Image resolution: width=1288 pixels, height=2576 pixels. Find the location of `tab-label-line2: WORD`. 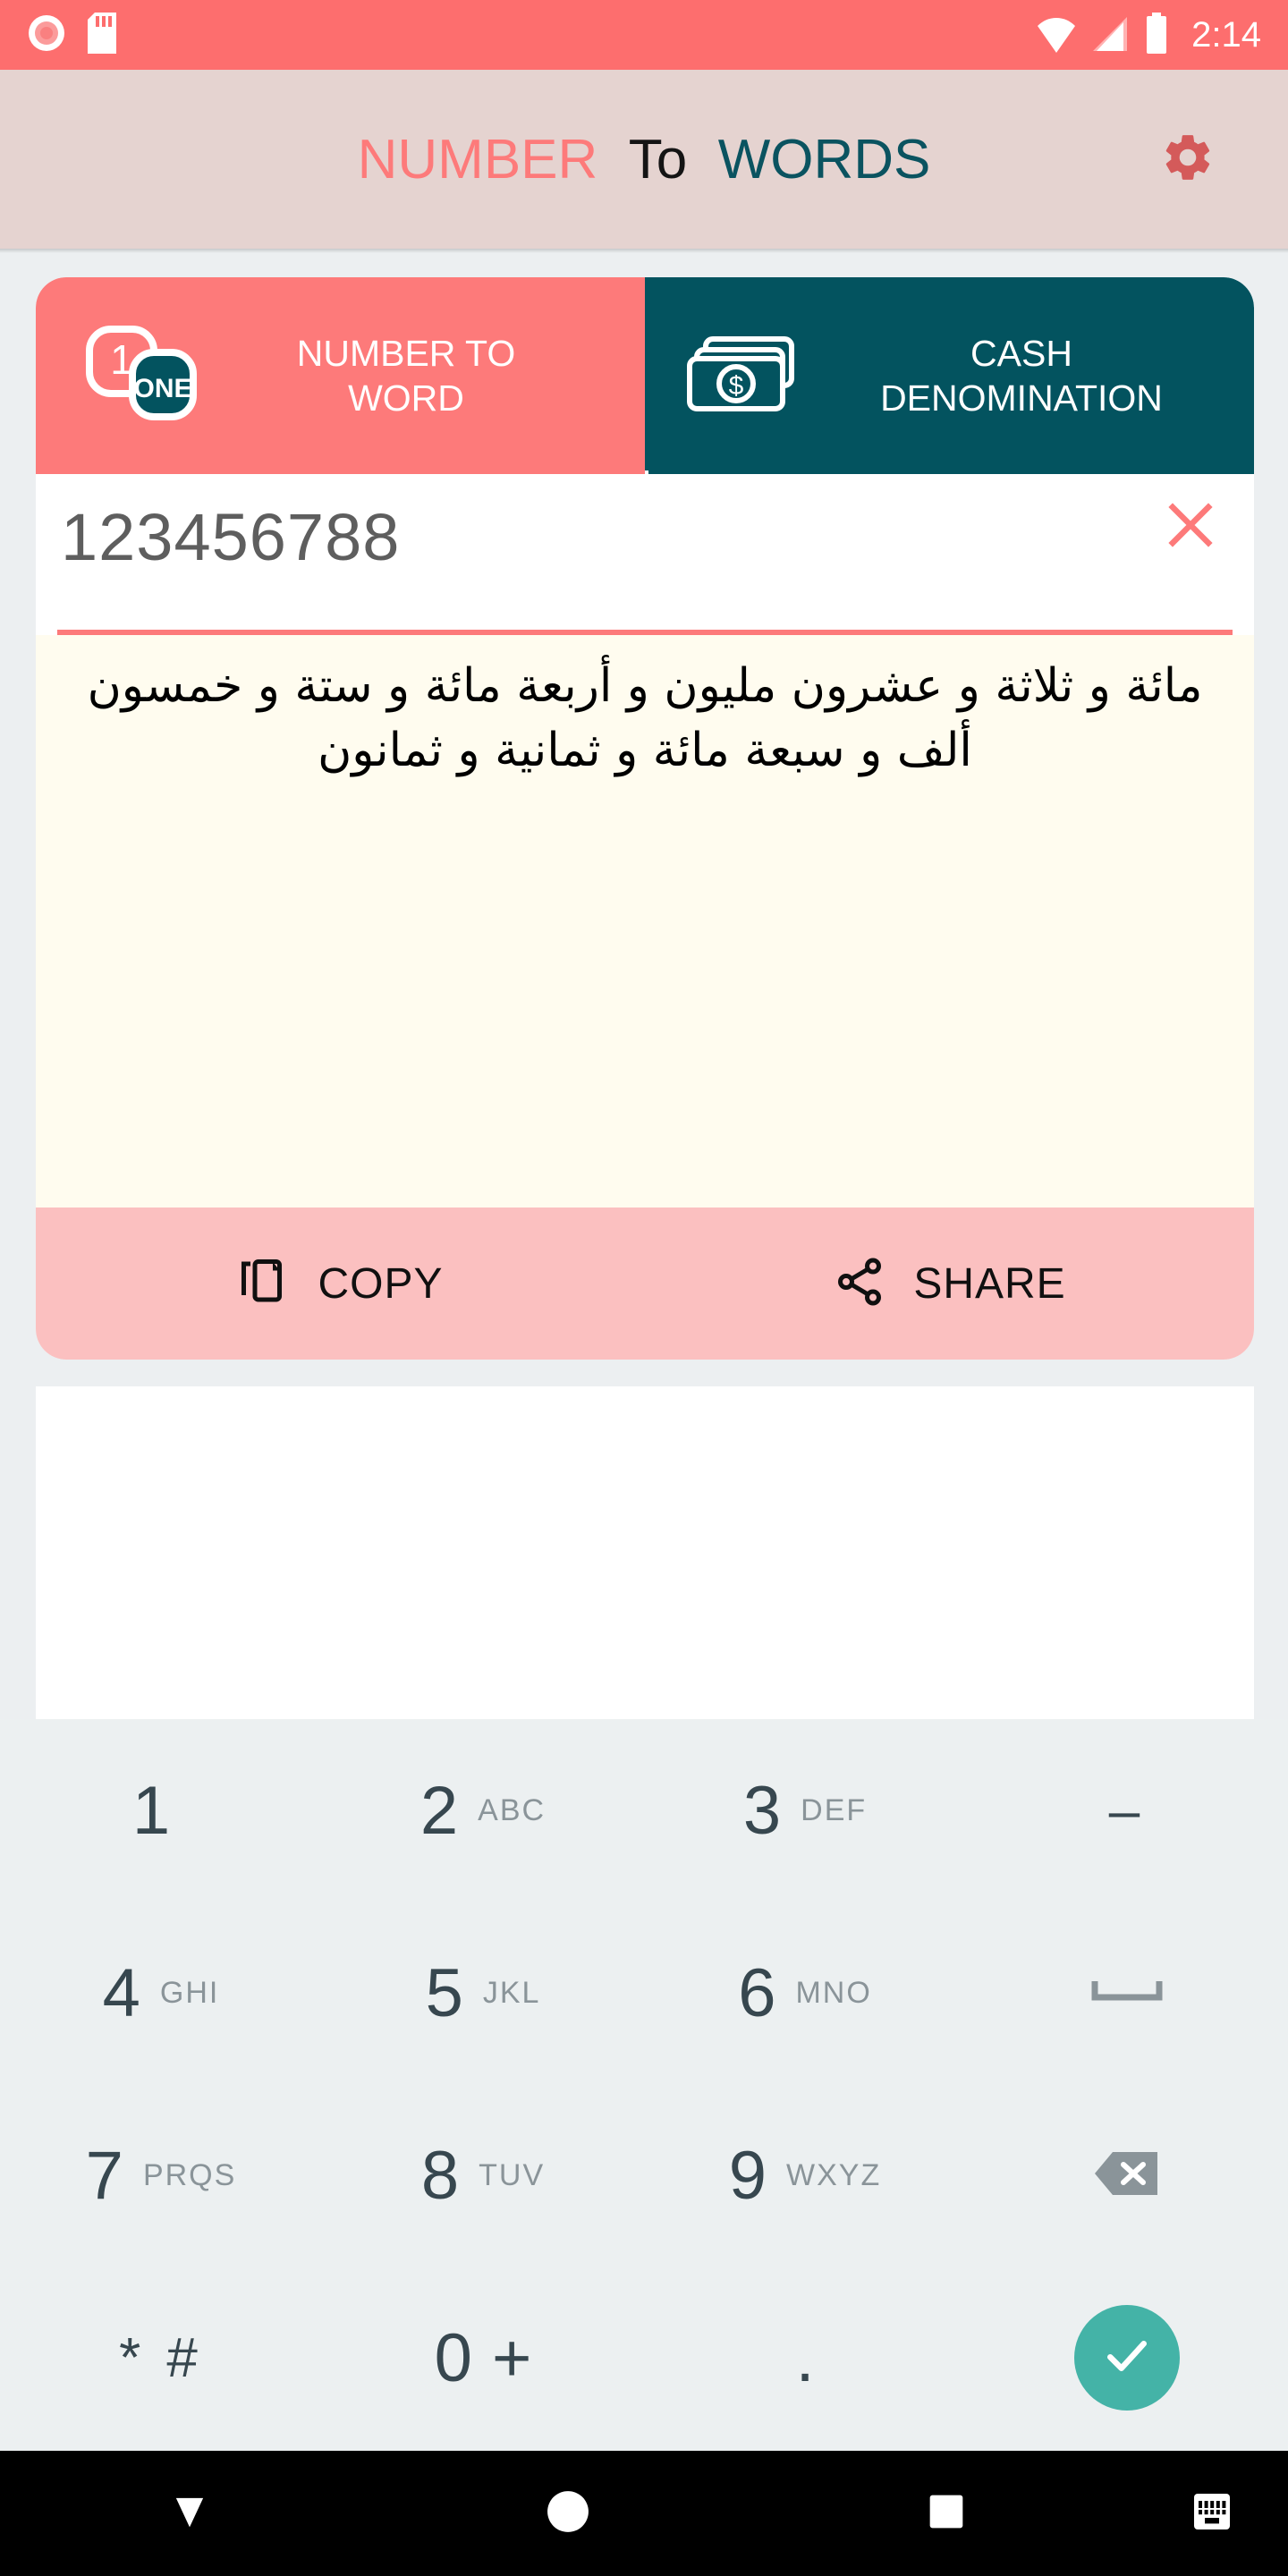

tab-label-line2: WORD is located at coordinates (406, 398).